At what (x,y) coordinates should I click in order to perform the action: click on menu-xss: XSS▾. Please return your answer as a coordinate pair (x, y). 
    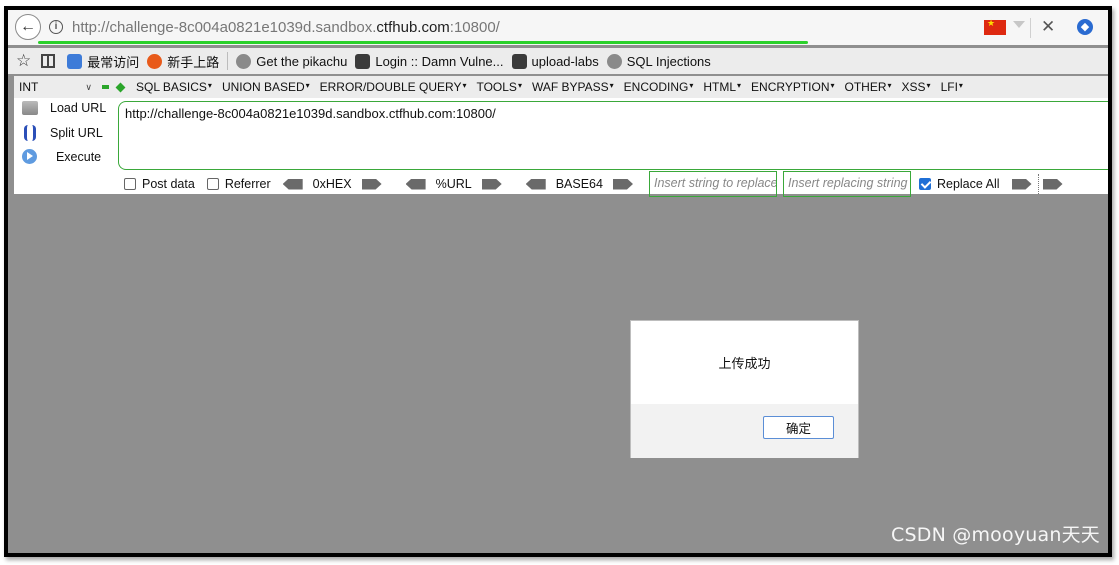
    Looking at the image, I should click on (916, 87).